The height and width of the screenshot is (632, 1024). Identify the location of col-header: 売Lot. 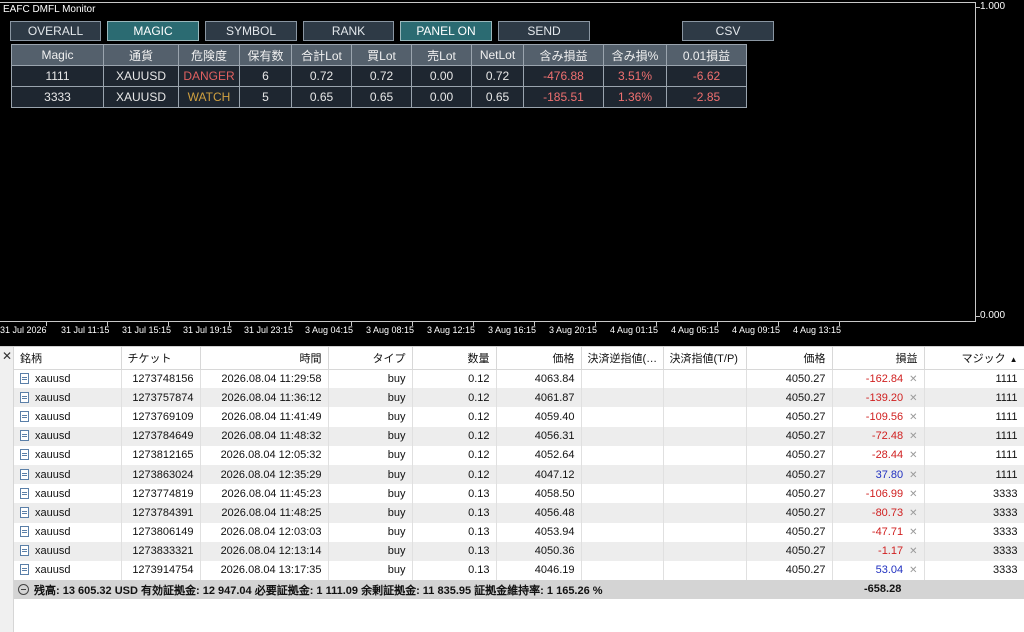
(441, 55).